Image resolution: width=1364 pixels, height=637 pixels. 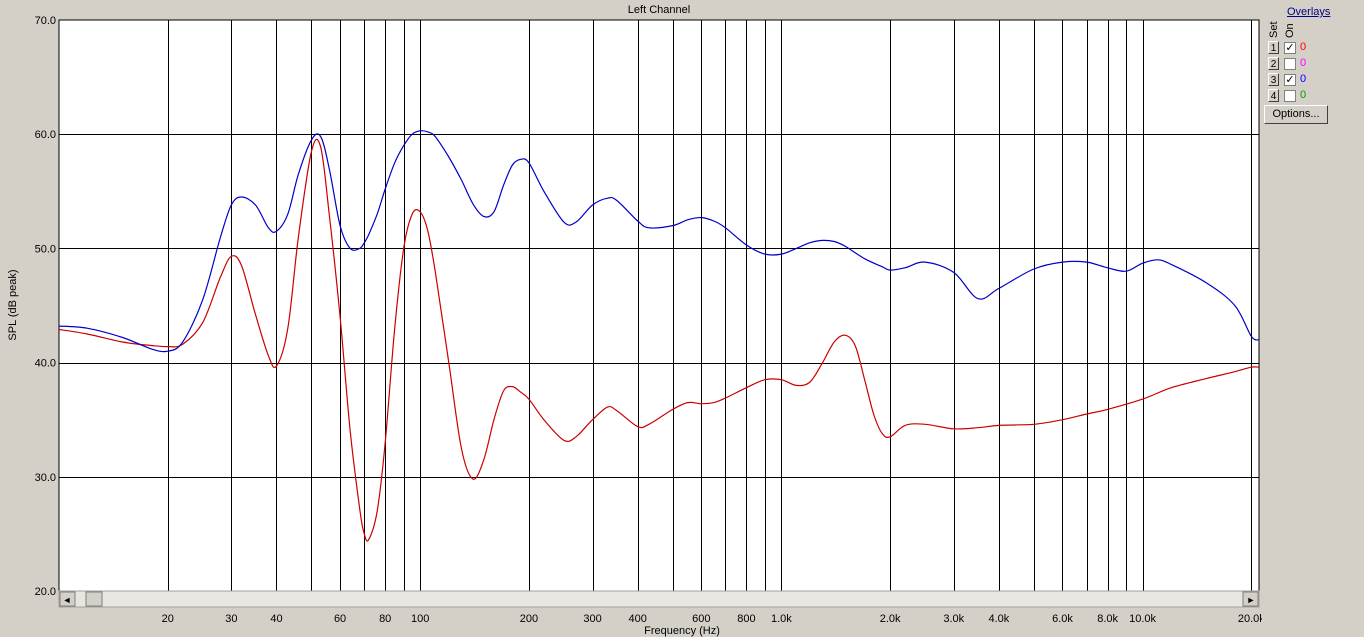 What do you see at coordinates (998, 619) in the screenshot?
I see `x-tick-label: 4.0k` at bounding box center [998, 619].